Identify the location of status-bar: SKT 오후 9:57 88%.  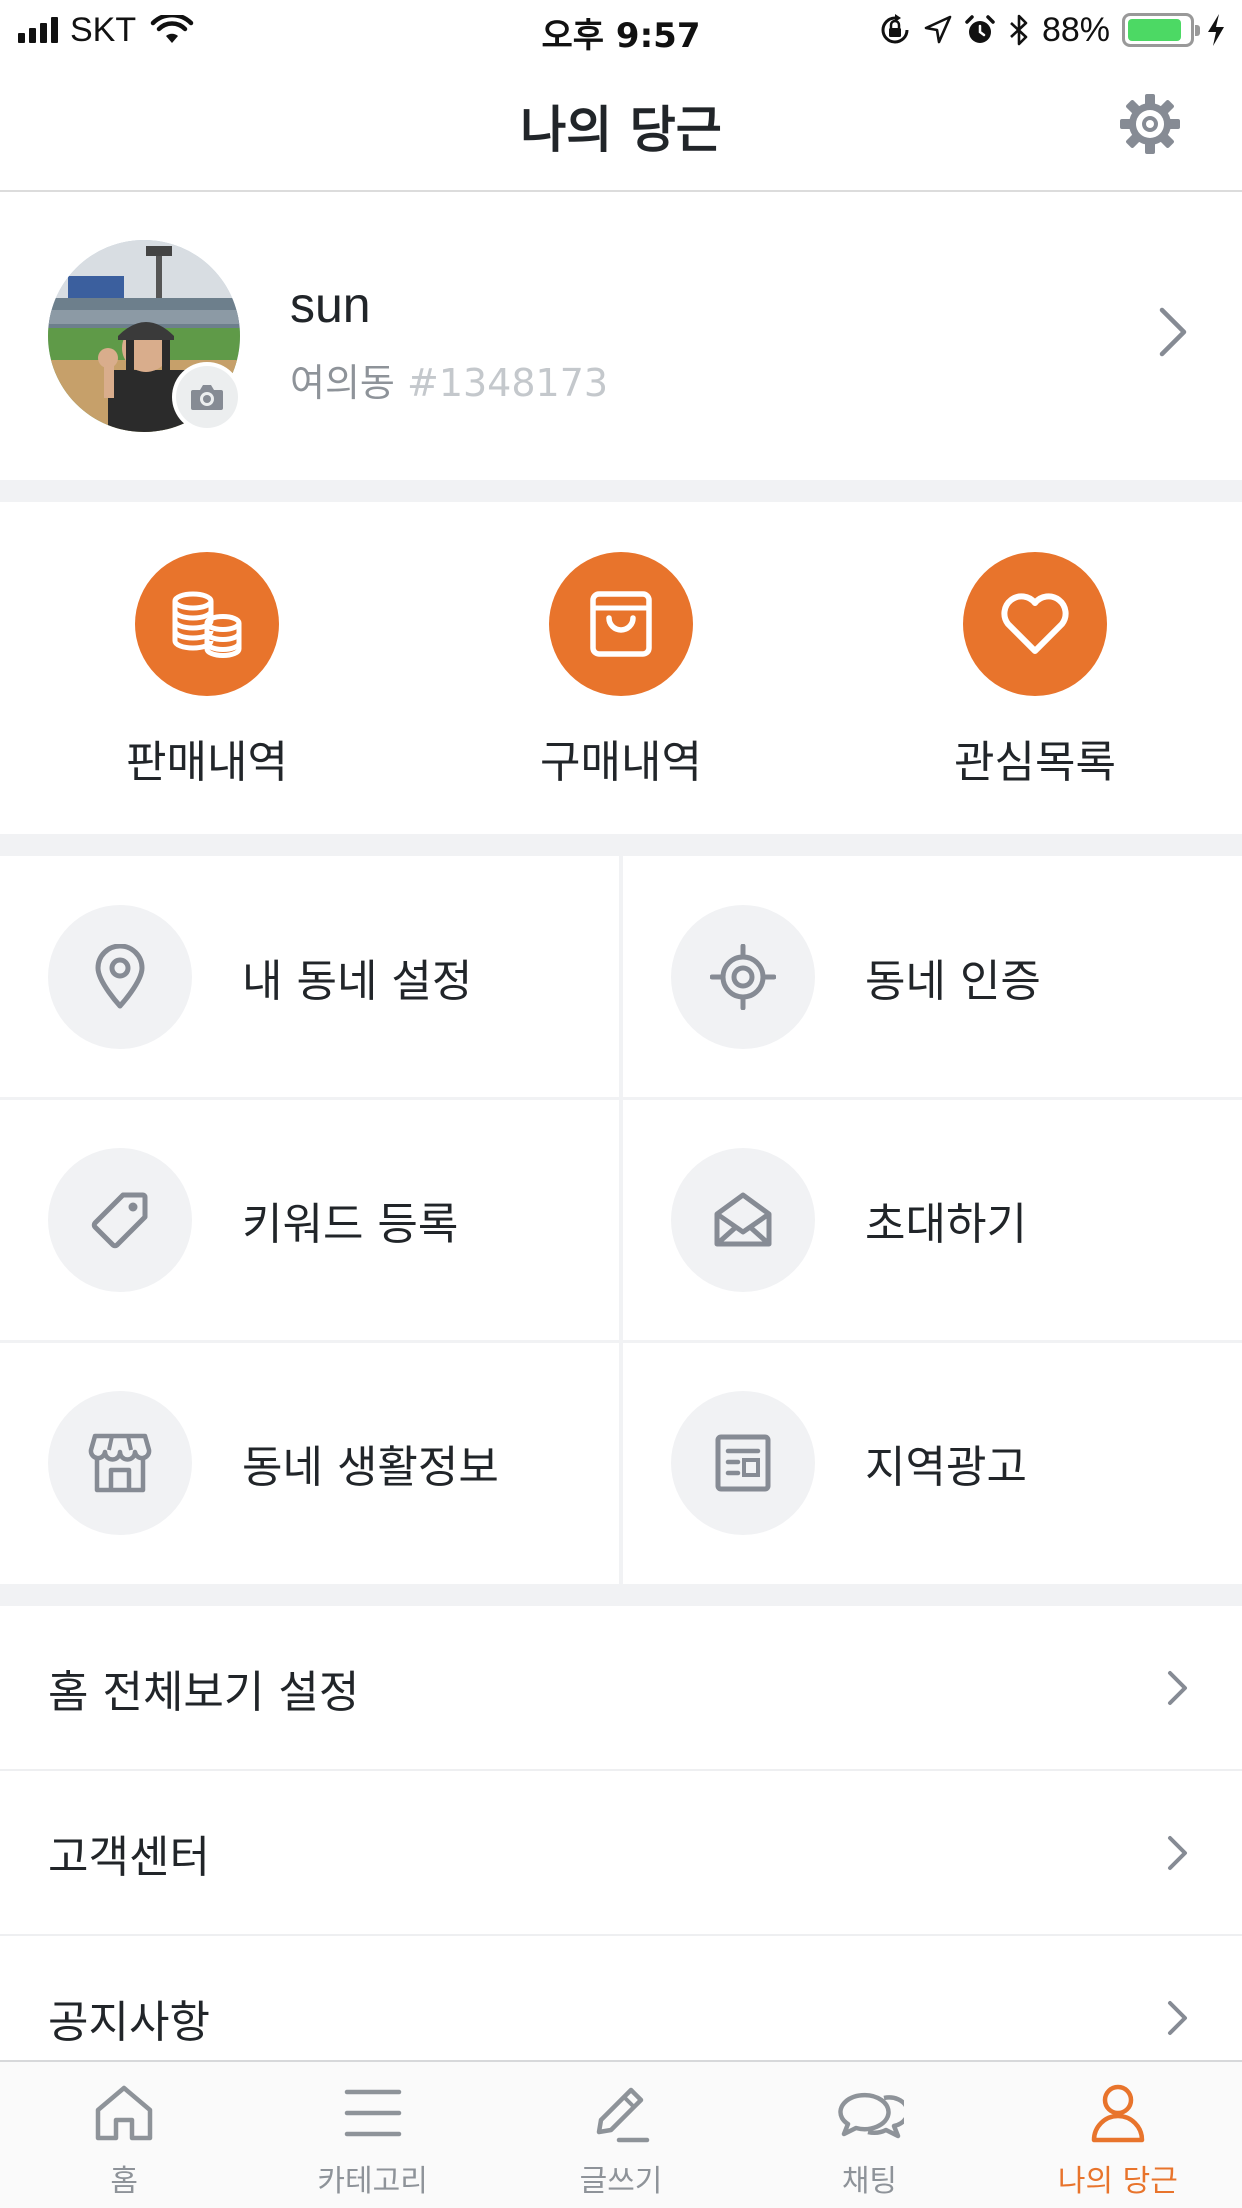
(621, 30).